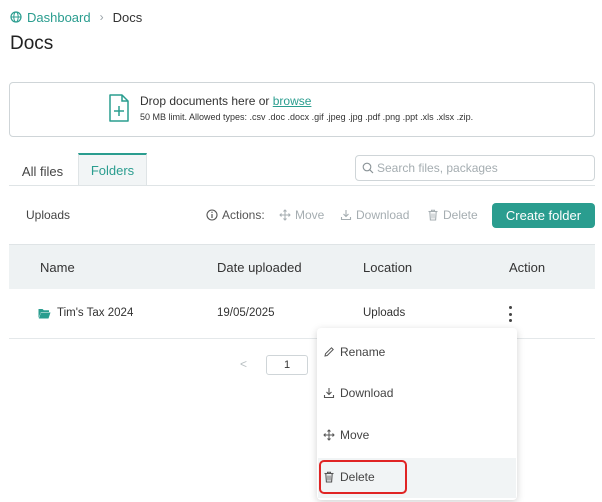 The image size is (602, 502). I want to click on column-header-name: Name, so click(57, 267).